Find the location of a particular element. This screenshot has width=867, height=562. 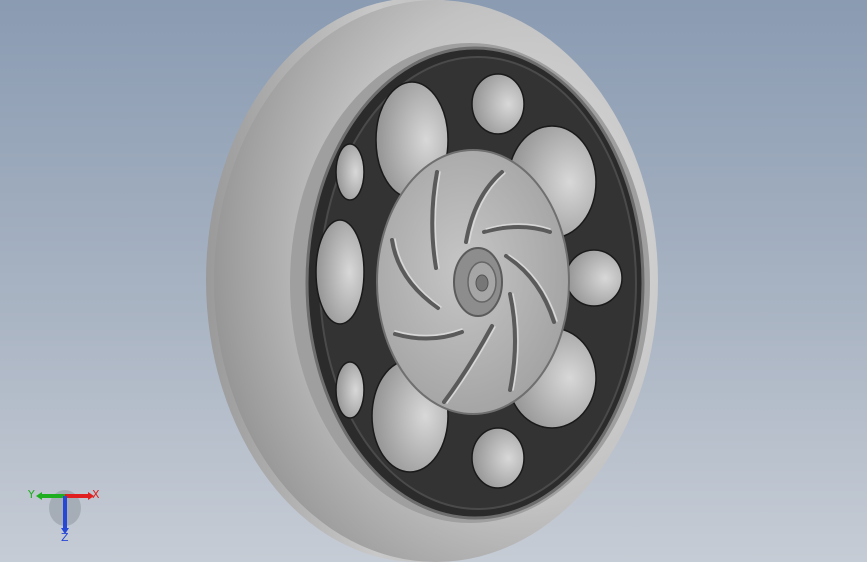

triad-x-label: X is located at coordinates (96, 494).